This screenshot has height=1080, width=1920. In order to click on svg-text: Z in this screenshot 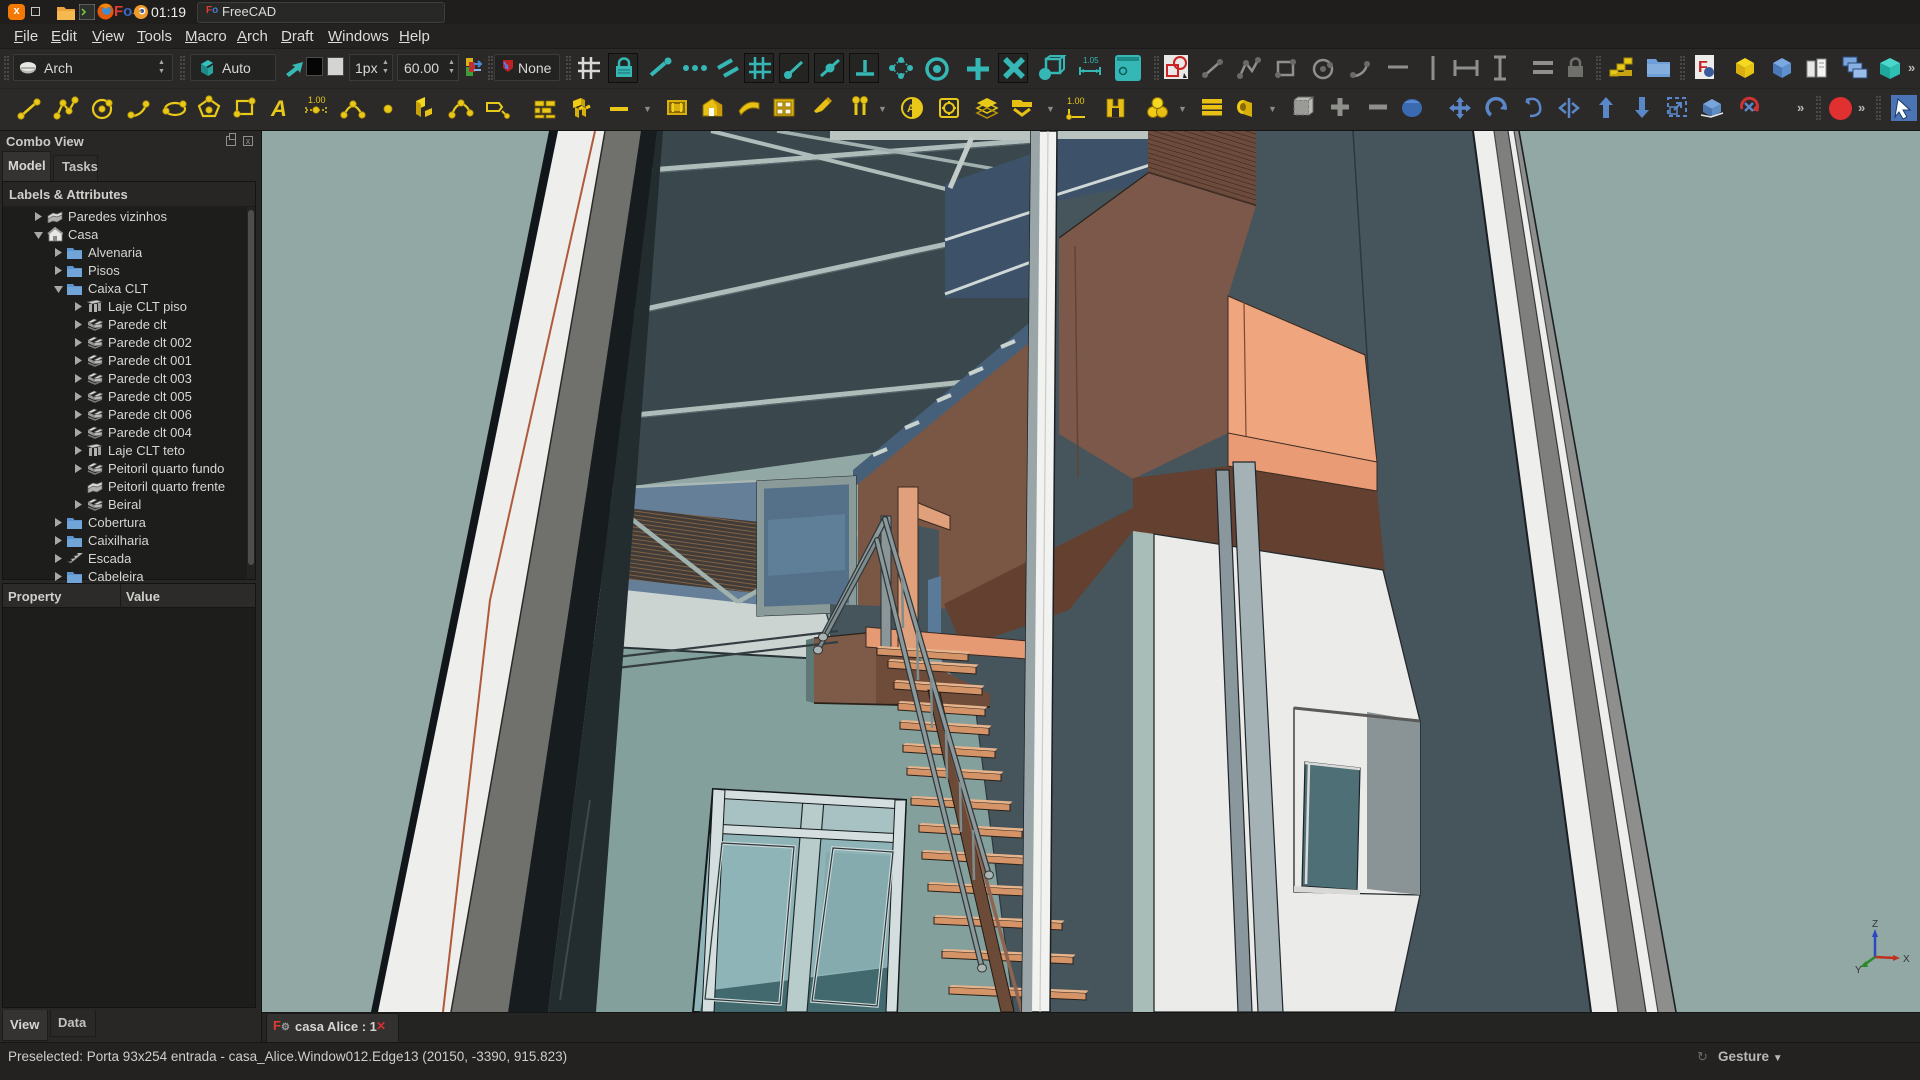, I will do `click(1875, 924)`.